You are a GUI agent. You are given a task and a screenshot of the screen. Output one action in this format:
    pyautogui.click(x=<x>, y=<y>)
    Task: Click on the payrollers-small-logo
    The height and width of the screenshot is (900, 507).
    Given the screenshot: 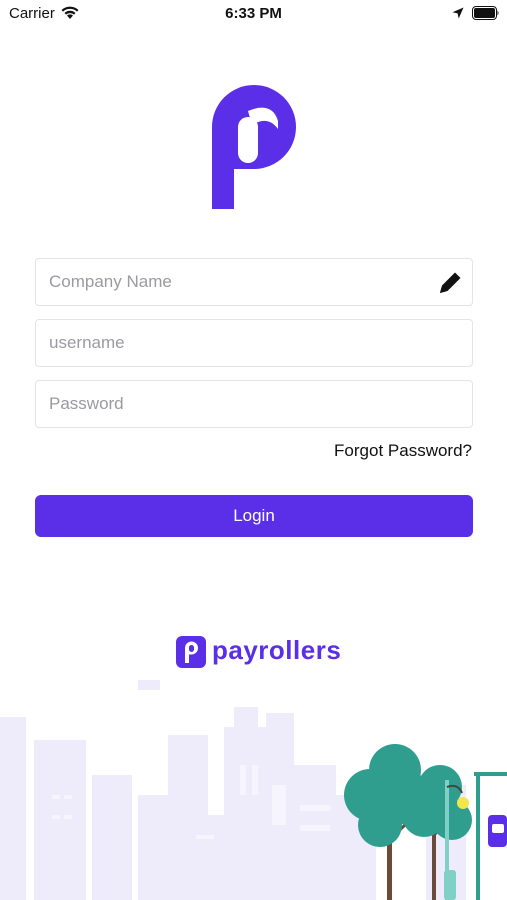 What is the action you would take?
    pyautogui.click(x=191, y=652)
    